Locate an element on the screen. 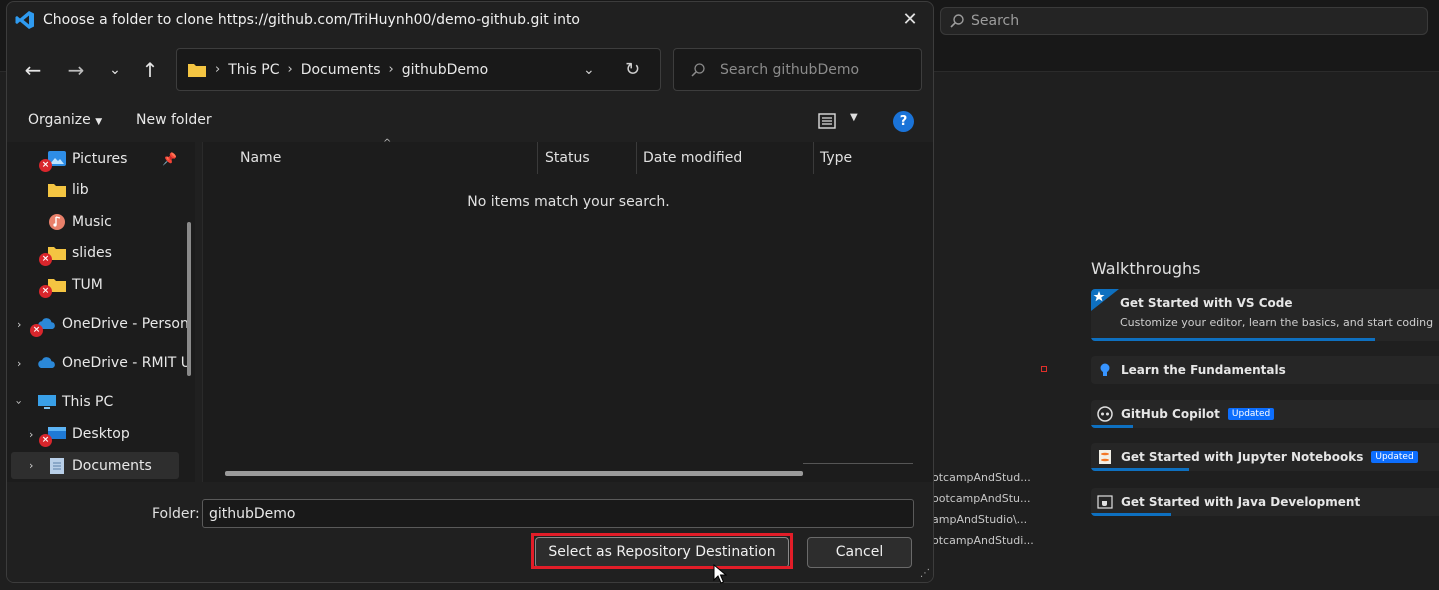 The width and height of the screenshot is (1439, 590). chevron-down-icon: › is located at coordinates (19, 402).